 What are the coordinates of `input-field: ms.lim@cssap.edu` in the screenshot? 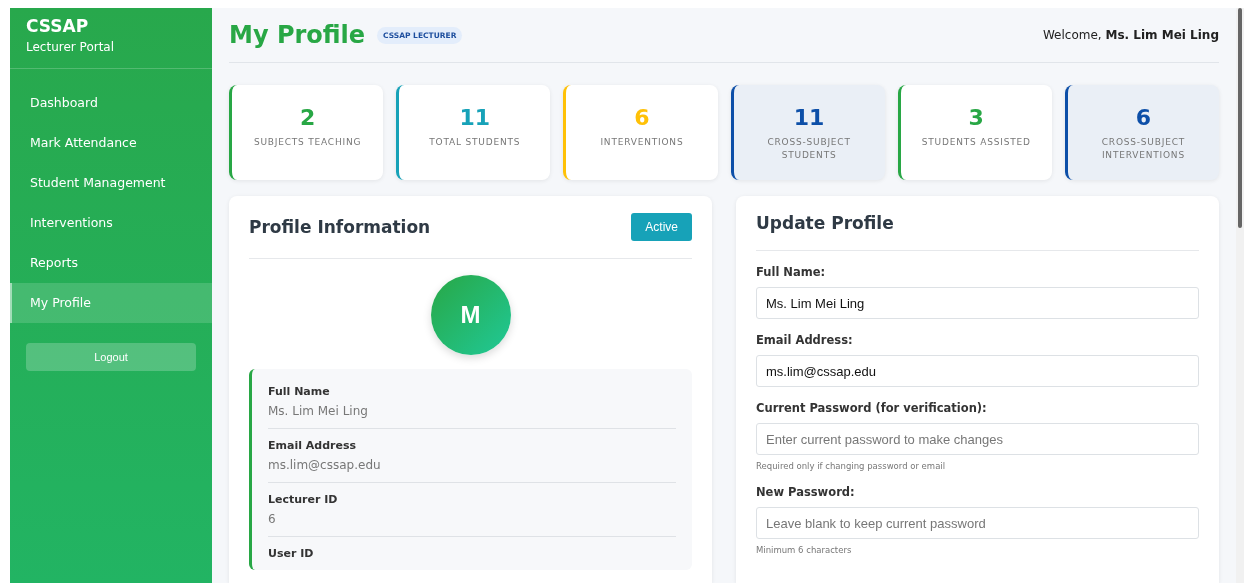 It's located at (977, 371).